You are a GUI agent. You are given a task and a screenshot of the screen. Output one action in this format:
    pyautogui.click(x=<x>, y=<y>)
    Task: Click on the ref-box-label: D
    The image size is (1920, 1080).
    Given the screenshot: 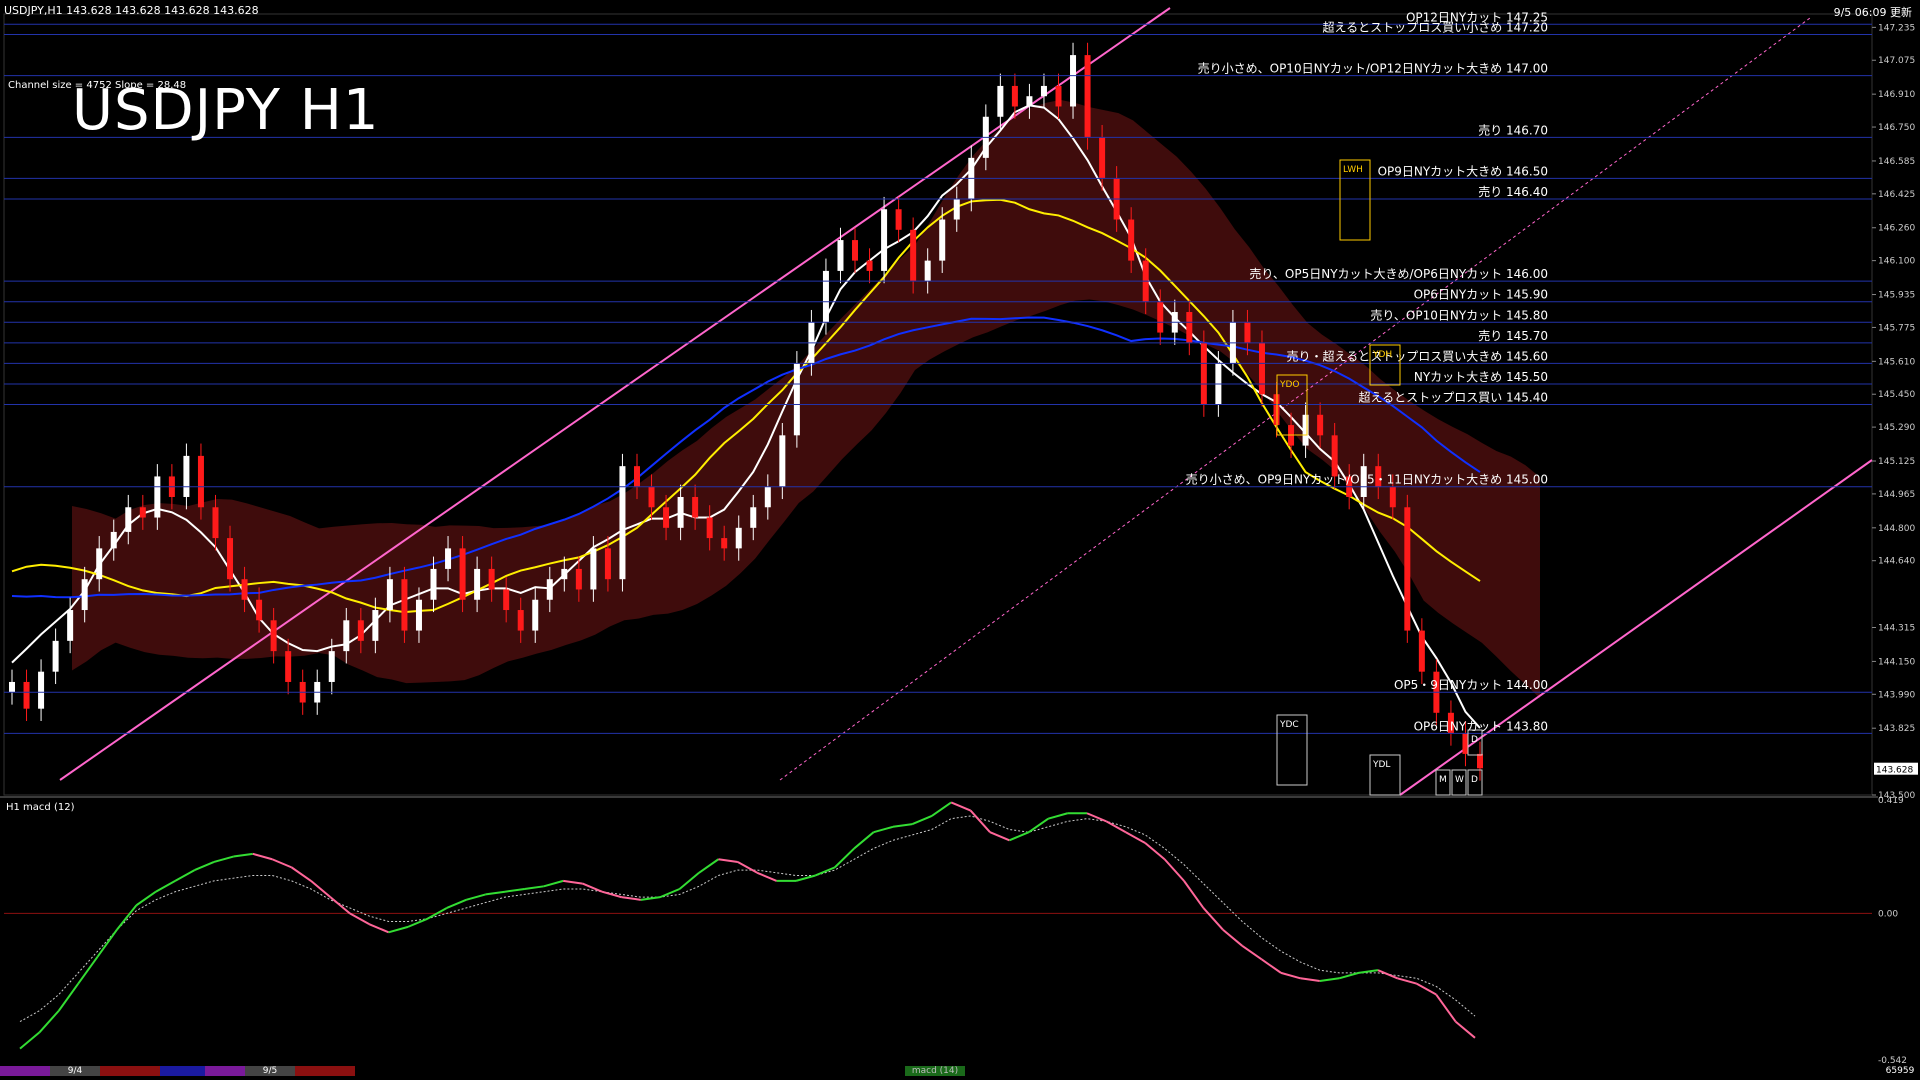 What is the action you would take?
    pyautogui.click(x=1474, y=780)
    